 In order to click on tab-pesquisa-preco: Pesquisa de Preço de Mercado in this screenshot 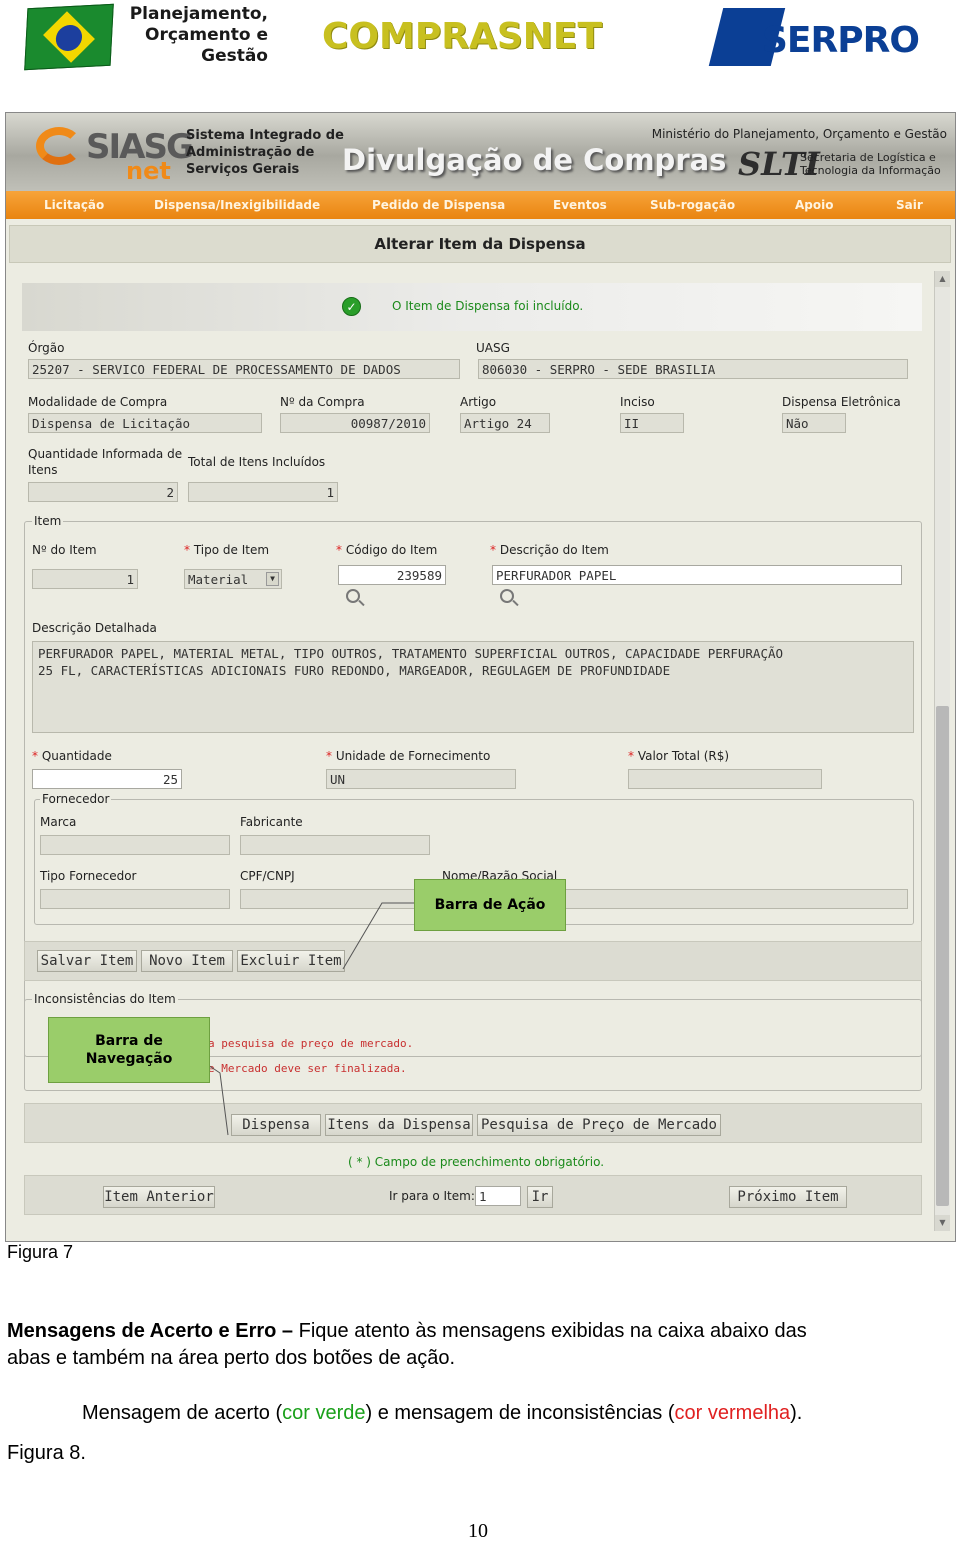, I will do `click(599, 1125)`.